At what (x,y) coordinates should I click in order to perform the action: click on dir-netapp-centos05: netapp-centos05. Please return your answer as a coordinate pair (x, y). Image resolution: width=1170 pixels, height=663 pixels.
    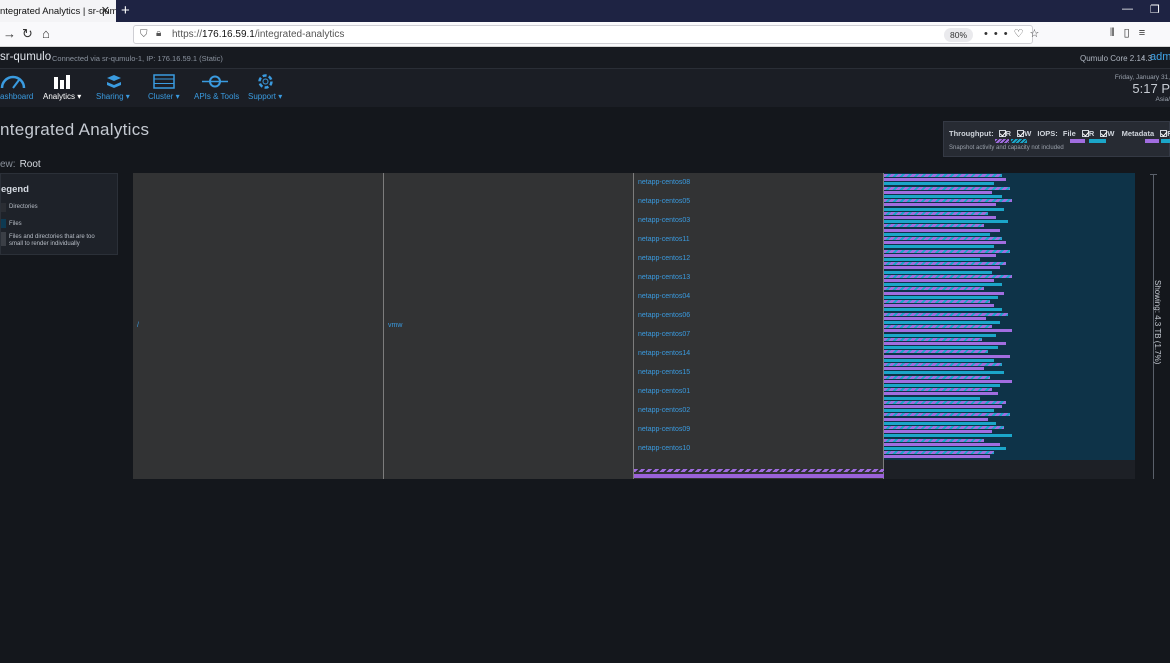
    Looking at the image, I should click on (664, 201).